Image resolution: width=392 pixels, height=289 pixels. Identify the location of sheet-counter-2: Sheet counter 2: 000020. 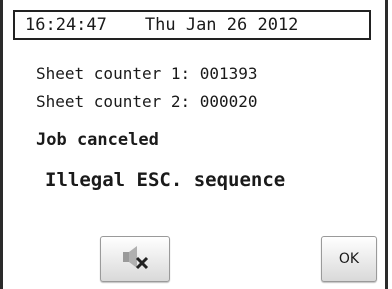
(147, 101).